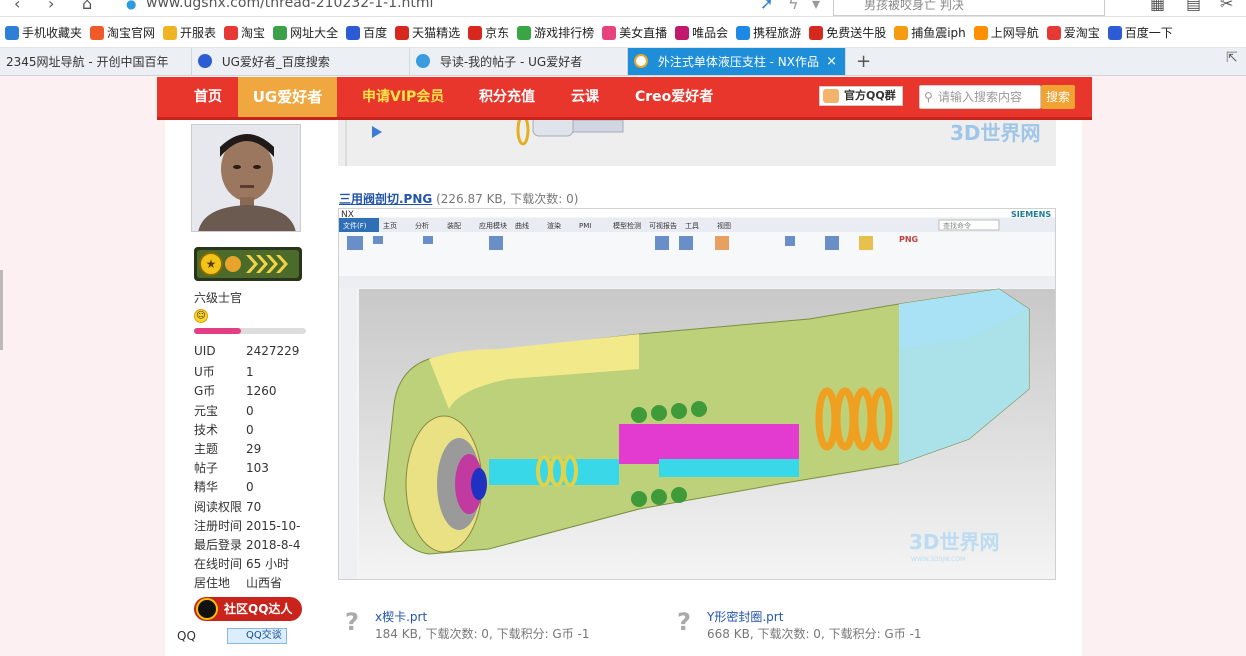 This screenshot has width=1246, height=656. What do you see at coordinates (289, 5) in the screenshot?
I see `url-text: www.ugsnx.com/thread-210232-1-1.html` at bounding box center [289, 5].